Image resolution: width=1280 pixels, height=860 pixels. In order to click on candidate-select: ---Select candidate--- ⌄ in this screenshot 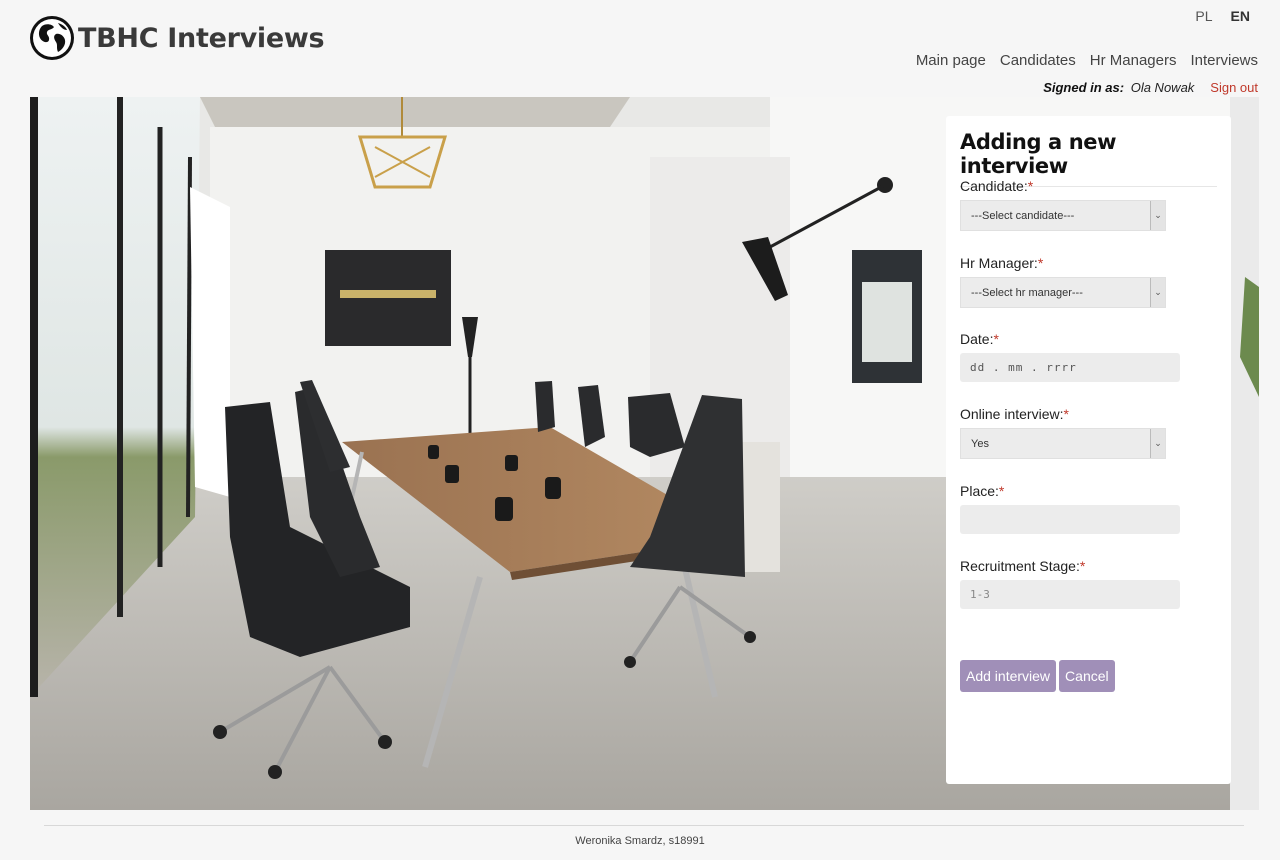, I will do `click(1063, 215)`.